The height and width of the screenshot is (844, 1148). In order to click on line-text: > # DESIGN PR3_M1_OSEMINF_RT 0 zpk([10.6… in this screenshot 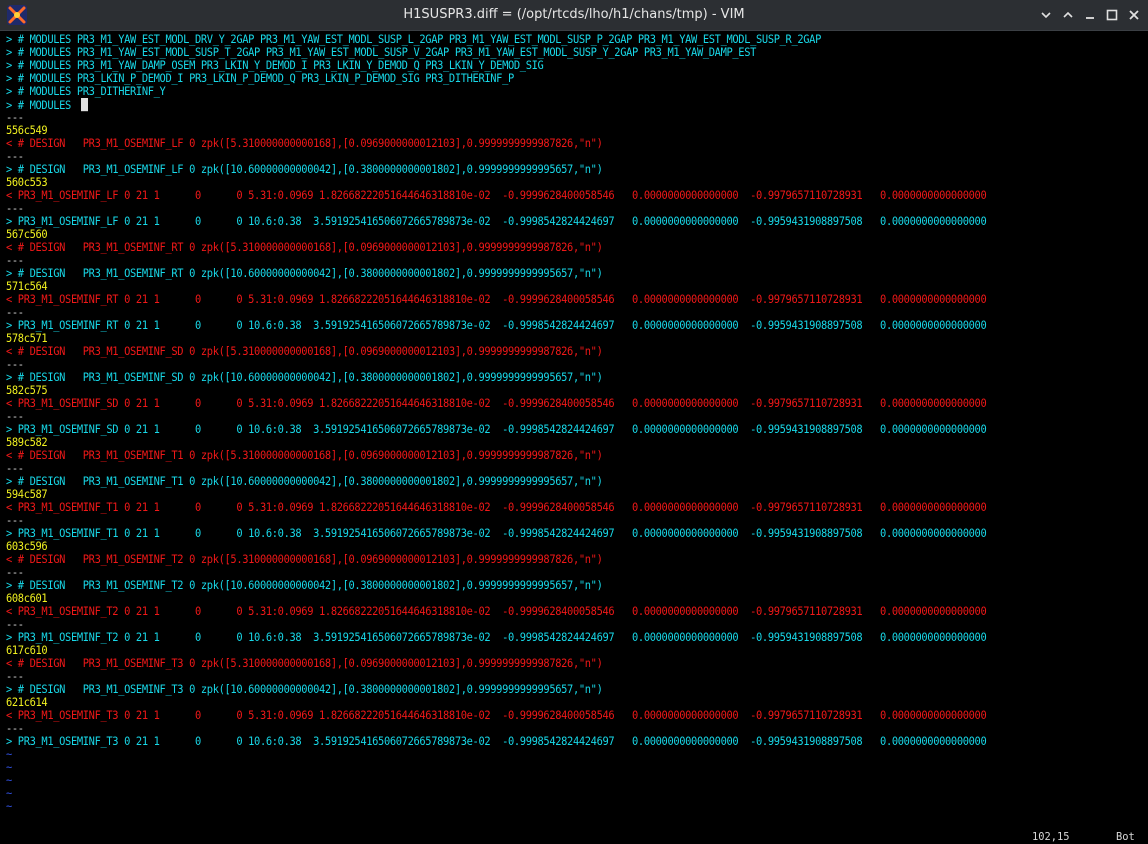, I will do `click(304, 274)`.